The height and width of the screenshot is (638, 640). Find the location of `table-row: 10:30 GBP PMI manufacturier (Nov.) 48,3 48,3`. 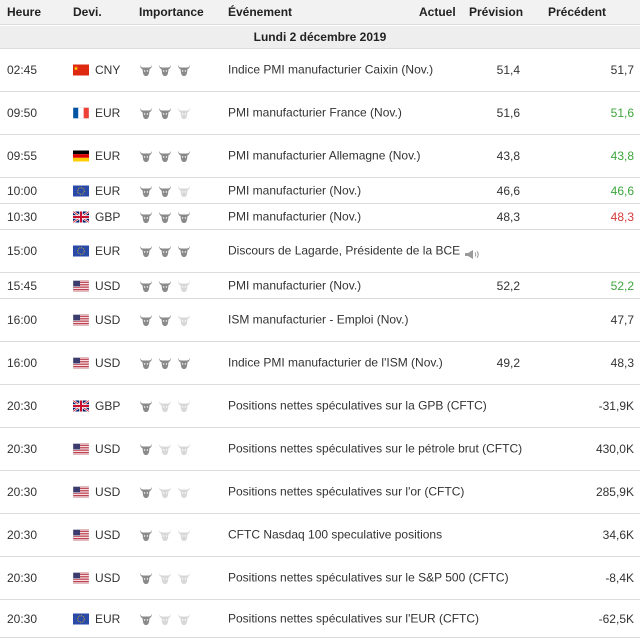

table-row: 10:30 GBP PMI manufacturier (Nov.) 48,3 48,3 is located at coordinates (320, 217).